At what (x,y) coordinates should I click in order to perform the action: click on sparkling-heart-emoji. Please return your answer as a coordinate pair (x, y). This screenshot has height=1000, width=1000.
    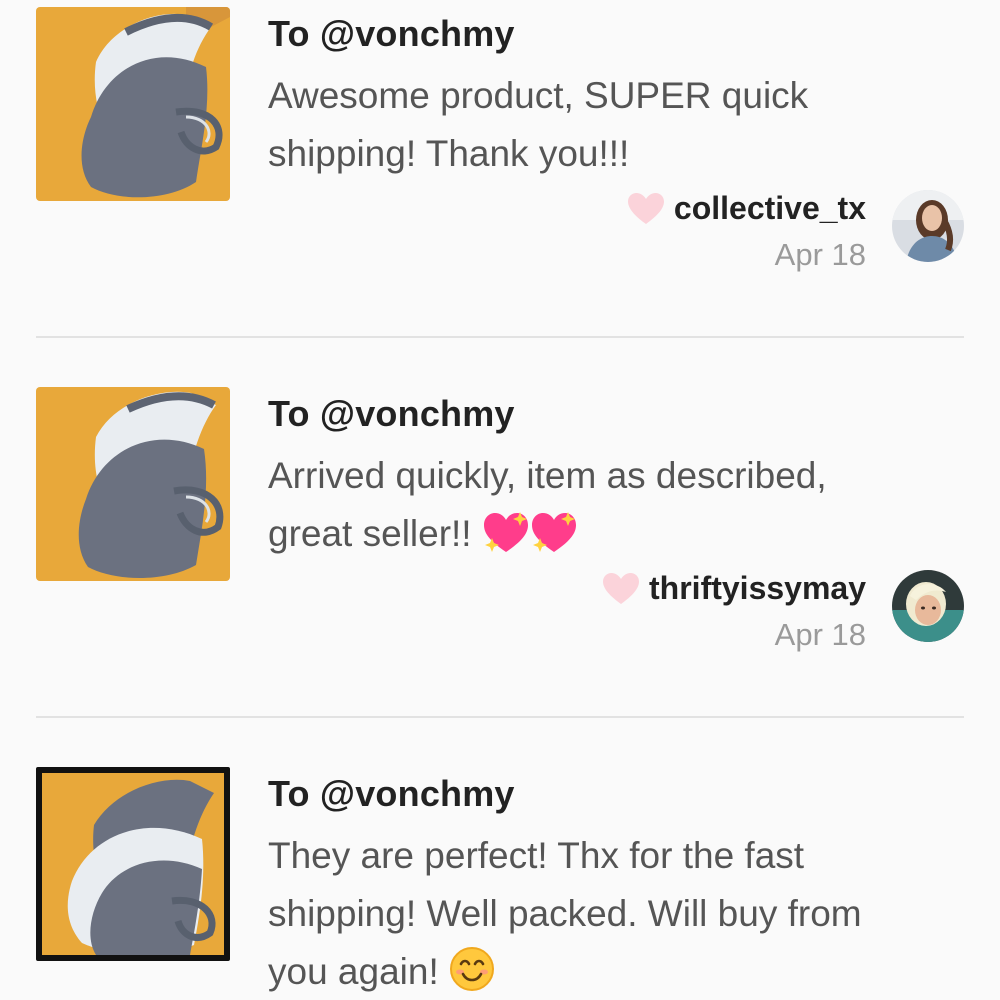
    Looking at the image, I should click on (532, 540).